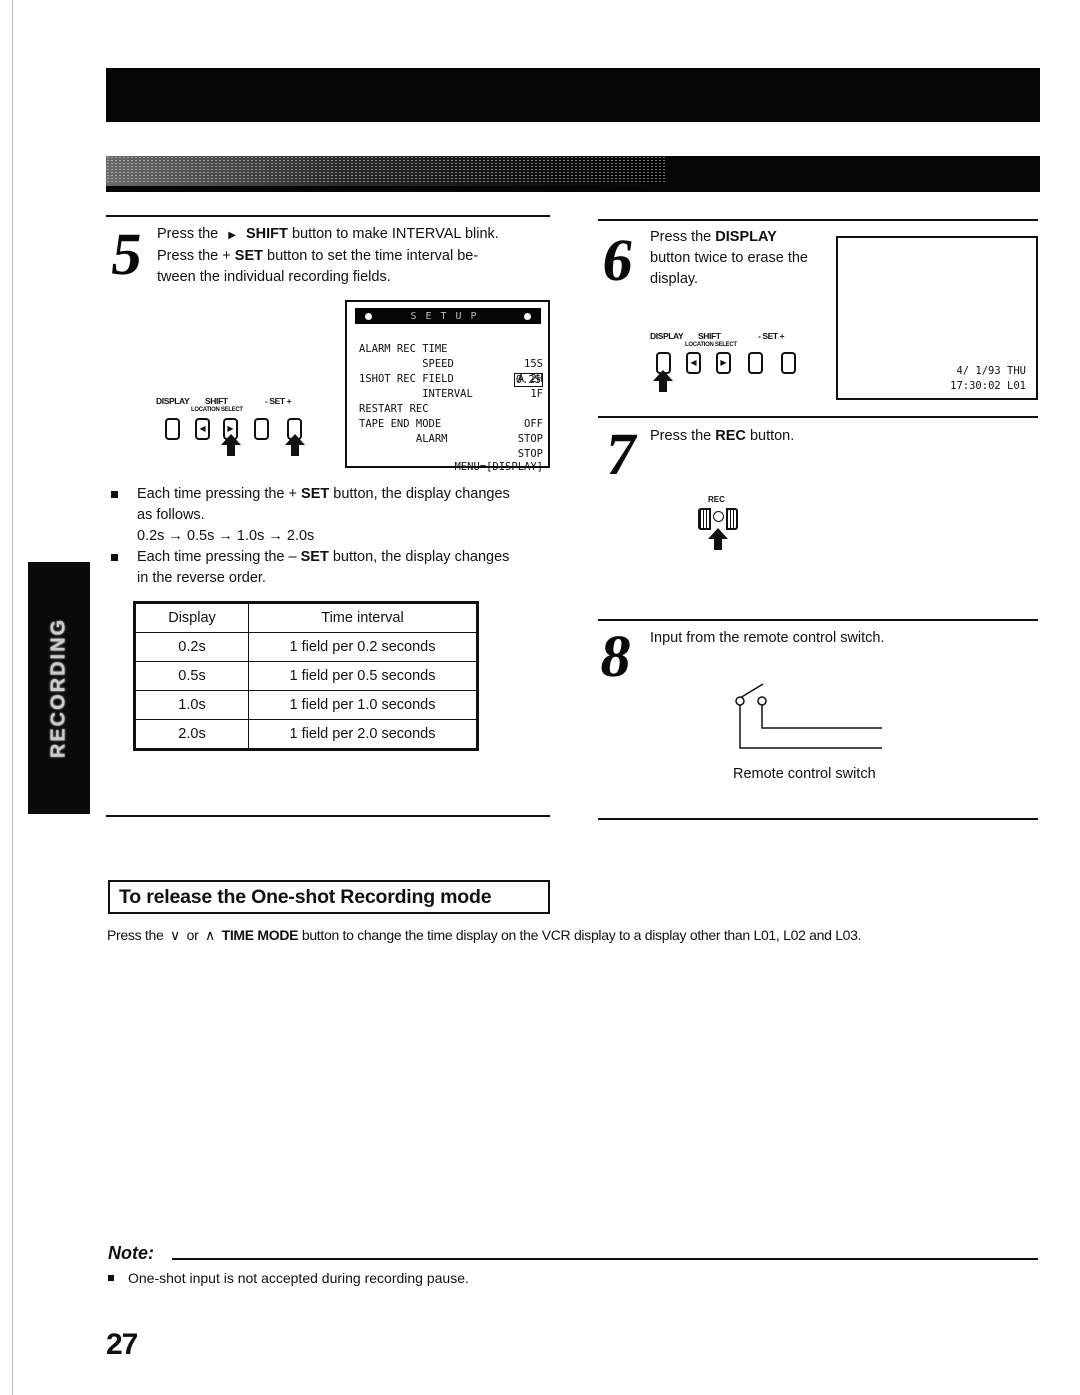 Image resolution: width=1080 pixels, height=1395 pixels. What do you see at coordinates (674, 279) in the screenshot?
I see `text: display.` at bounding box center [674, 279].